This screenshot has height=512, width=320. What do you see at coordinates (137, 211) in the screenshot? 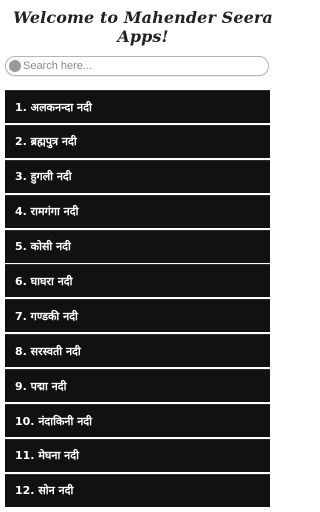
I see `list-item: 4. रामगंगा नदी` at bounding box center [137, 211].